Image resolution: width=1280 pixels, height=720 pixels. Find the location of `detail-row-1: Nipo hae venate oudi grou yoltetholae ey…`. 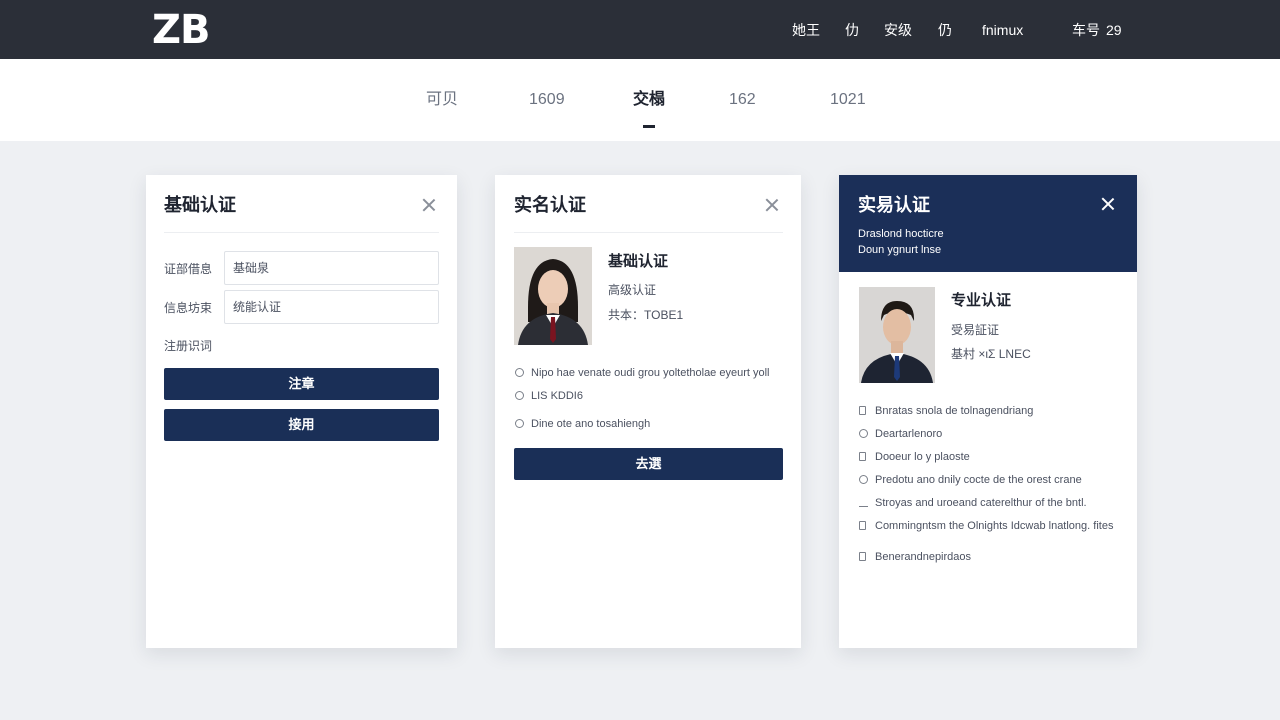

detail-row-1: Nipo hae venate oudi grou yoltetholae ey… is located at coordinates (650, 373).